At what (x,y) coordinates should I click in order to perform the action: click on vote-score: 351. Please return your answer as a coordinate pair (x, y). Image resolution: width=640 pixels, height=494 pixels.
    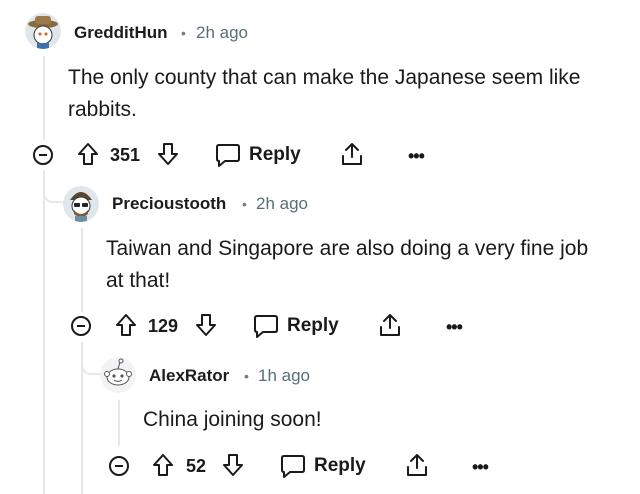
    Looking at the image, I should click on (125, 155).